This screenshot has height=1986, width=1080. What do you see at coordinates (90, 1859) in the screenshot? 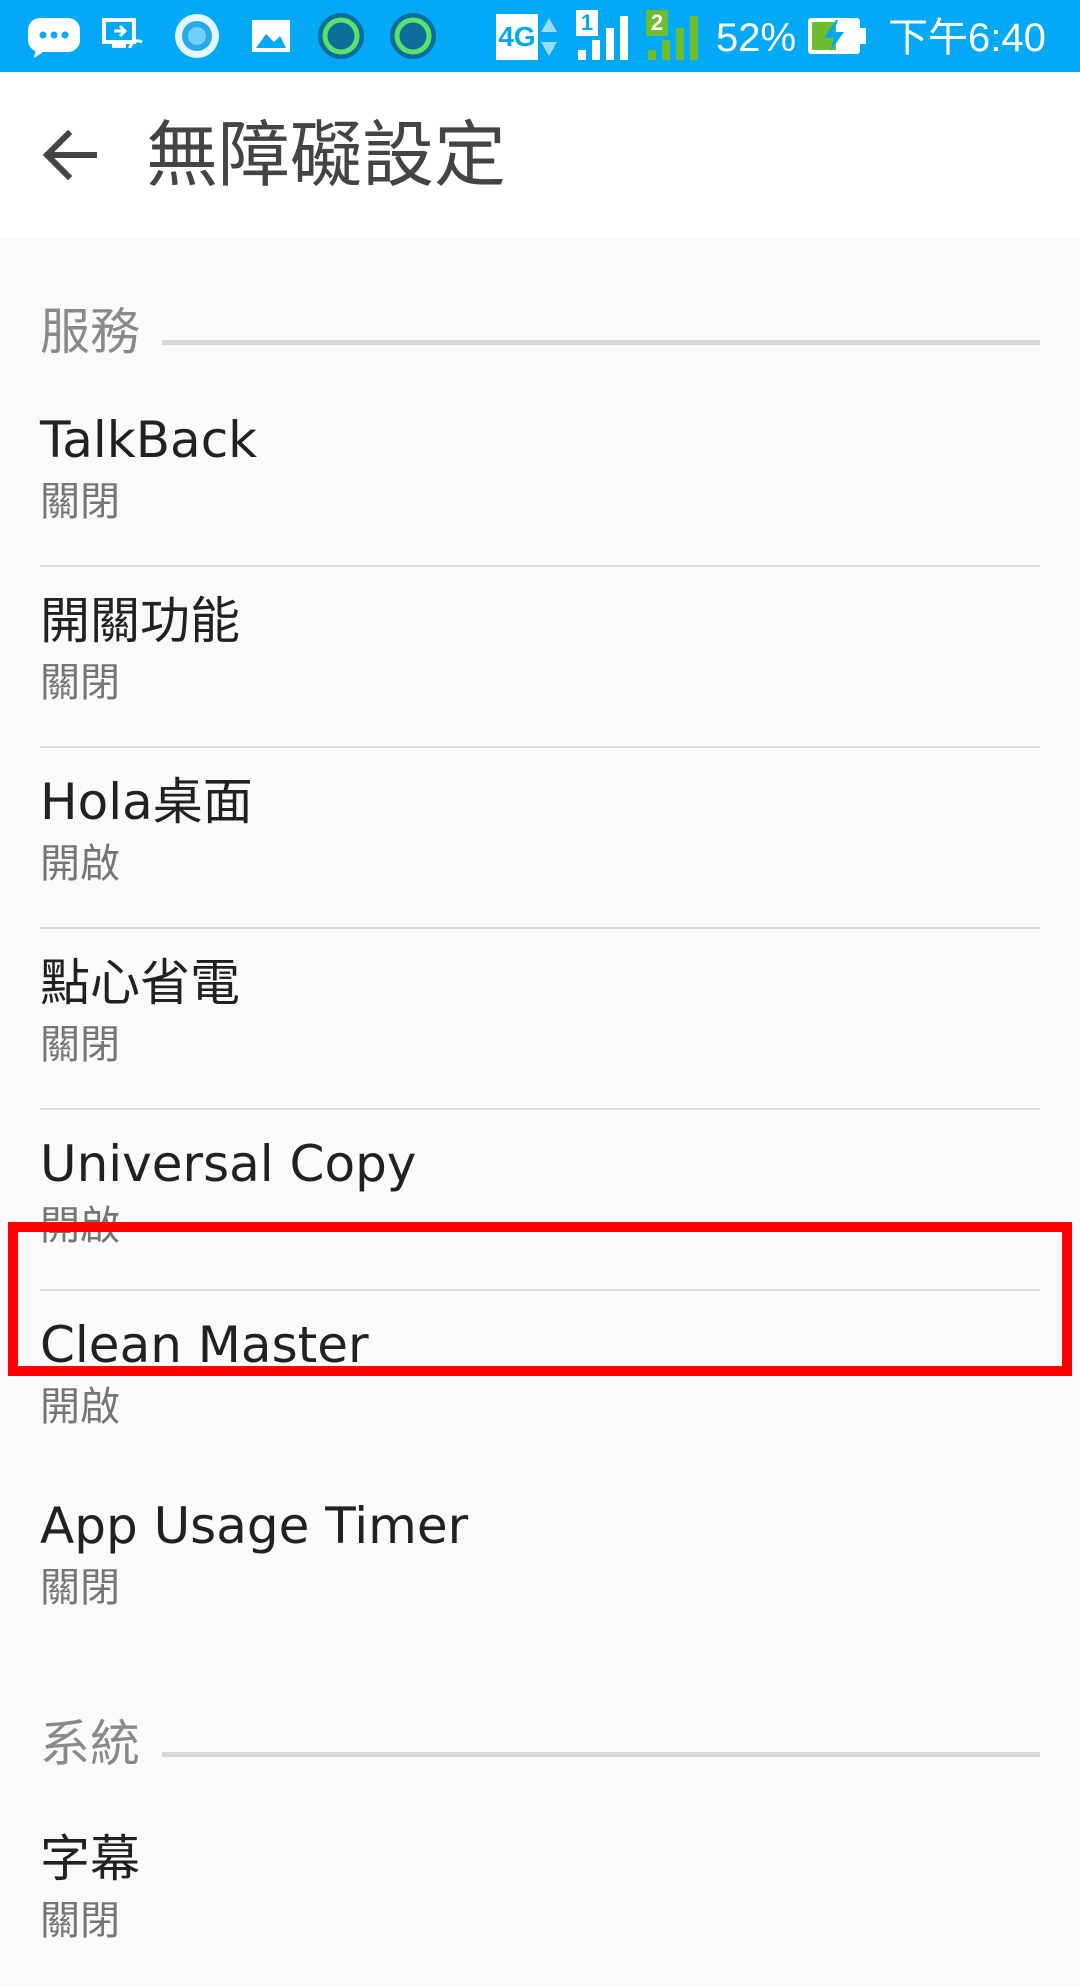
I see `item-title: 字幕` at bounding box center [90, 1859].